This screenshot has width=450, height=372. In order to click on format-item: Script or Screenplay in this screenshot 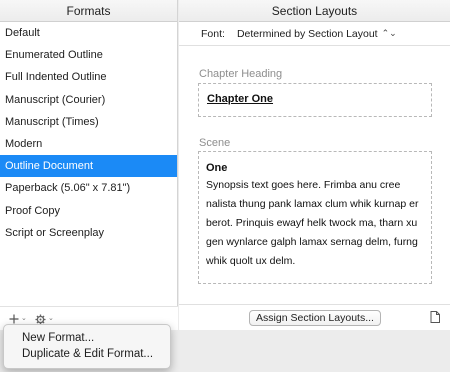, I will do `click(88, 233)`.